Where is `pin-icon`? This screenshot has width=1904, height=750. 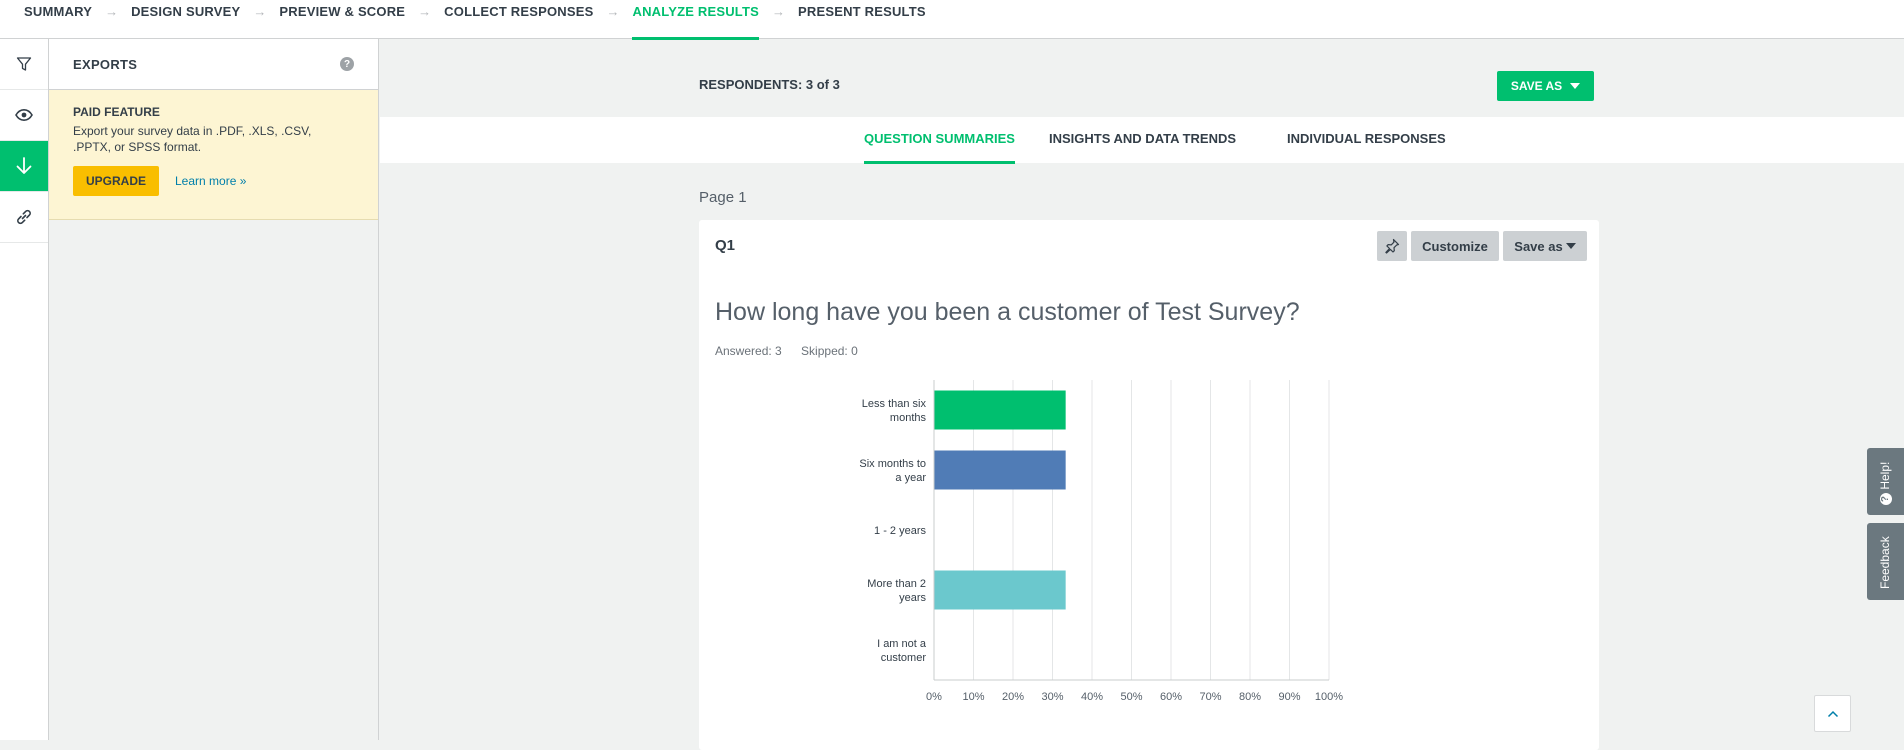
pin-icon is located at coordinates (1392, 246).